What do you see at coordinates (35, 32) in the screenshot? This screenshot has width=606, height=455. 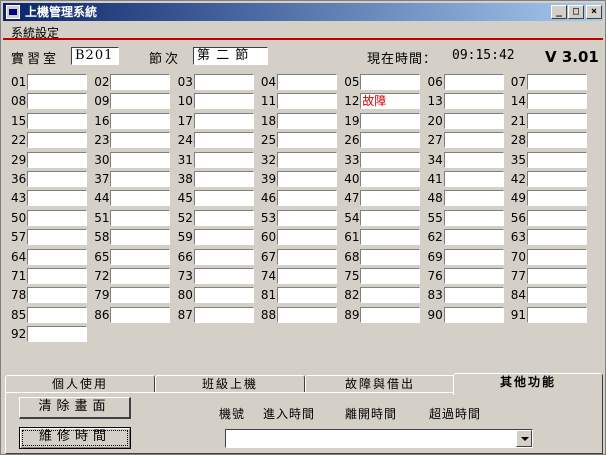 I see `menu-system-settings: 系統設定` at bounding box center [35, 32].